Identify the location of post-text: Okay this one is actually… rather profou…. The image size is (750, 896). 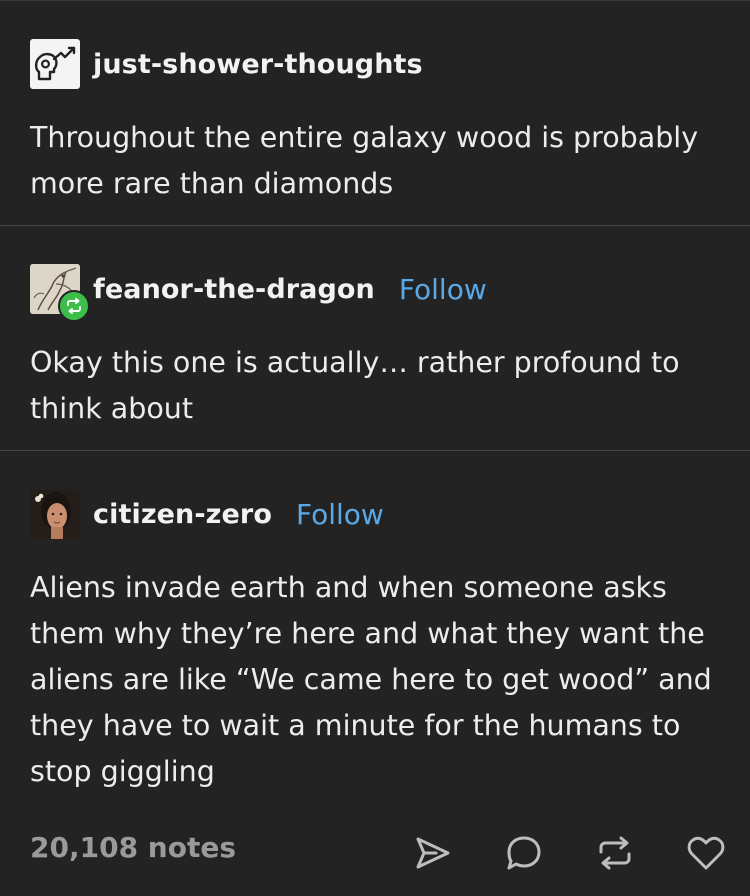
(355, 385).